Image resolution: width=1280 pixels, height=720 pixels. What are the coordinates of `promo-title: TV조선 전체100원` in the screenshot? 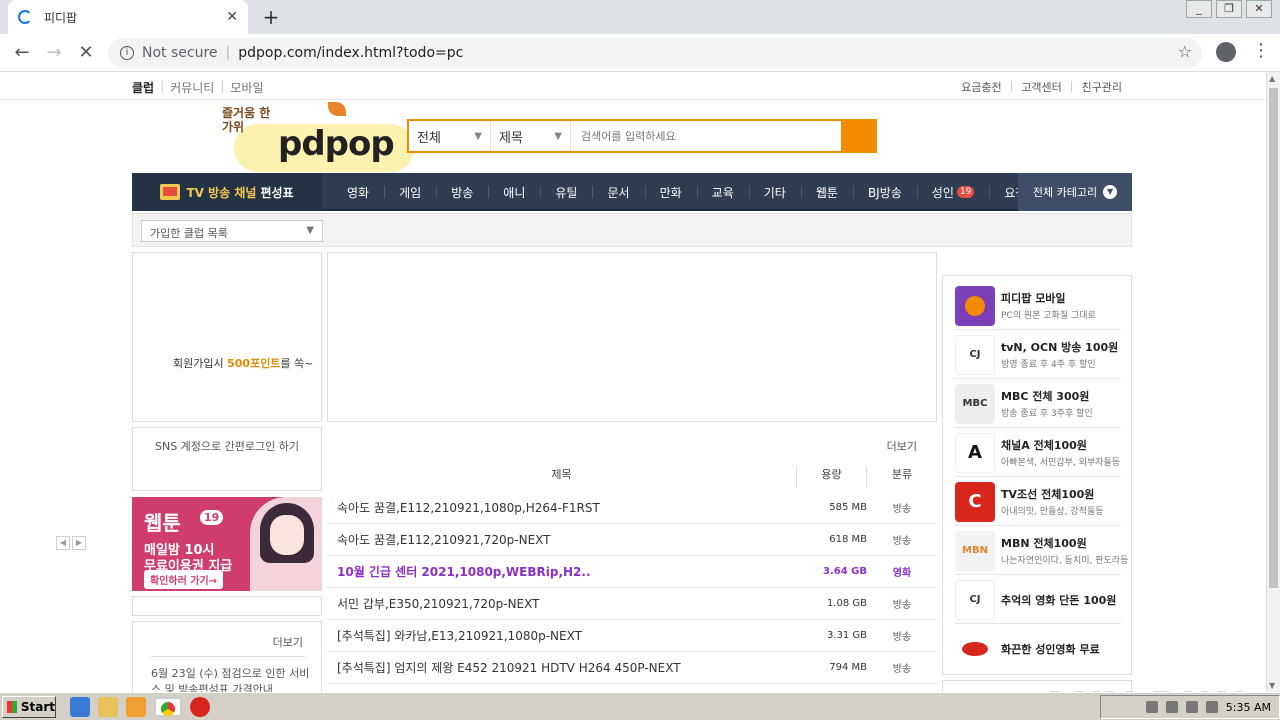 It's located at (1048, 494).